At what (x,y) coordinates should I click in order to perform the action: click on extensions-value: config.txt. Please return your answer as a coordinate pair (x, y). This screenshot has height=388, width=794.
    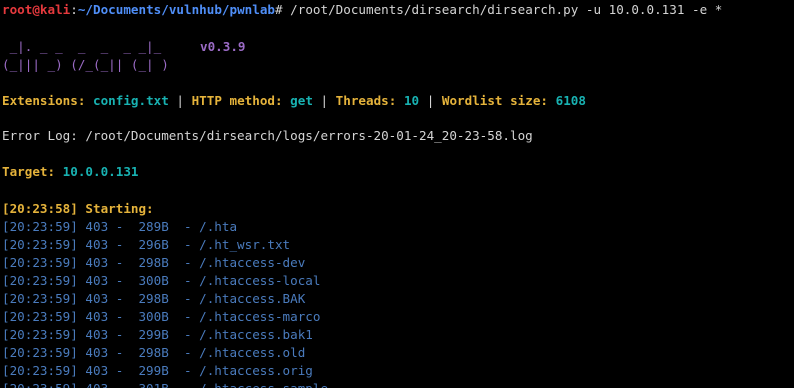
    Looking at the image, I should click on (131, 100).